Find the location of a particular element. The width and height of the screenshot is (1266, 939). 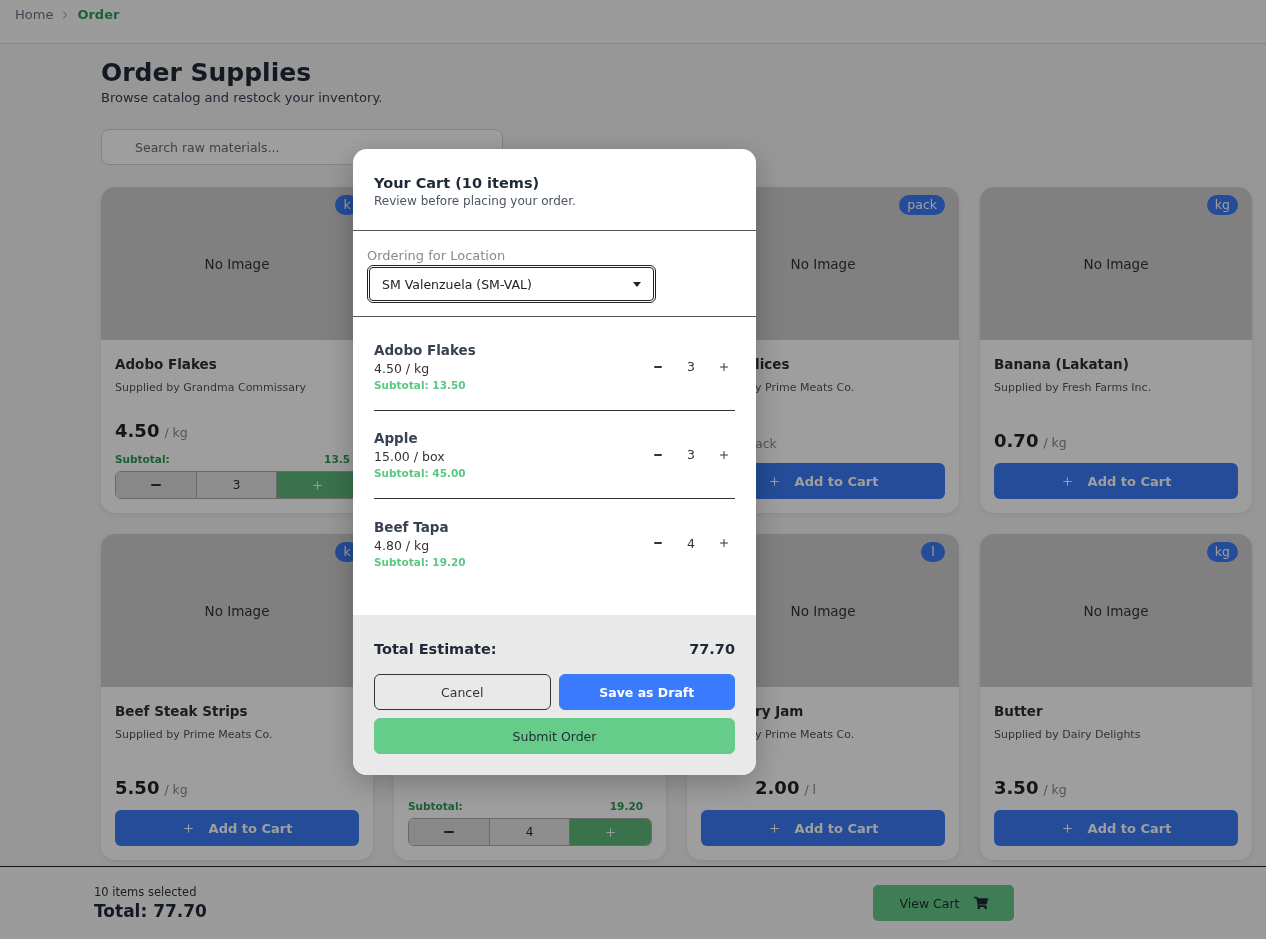

product-price: 2.00 is located at coordinates (777, 787).